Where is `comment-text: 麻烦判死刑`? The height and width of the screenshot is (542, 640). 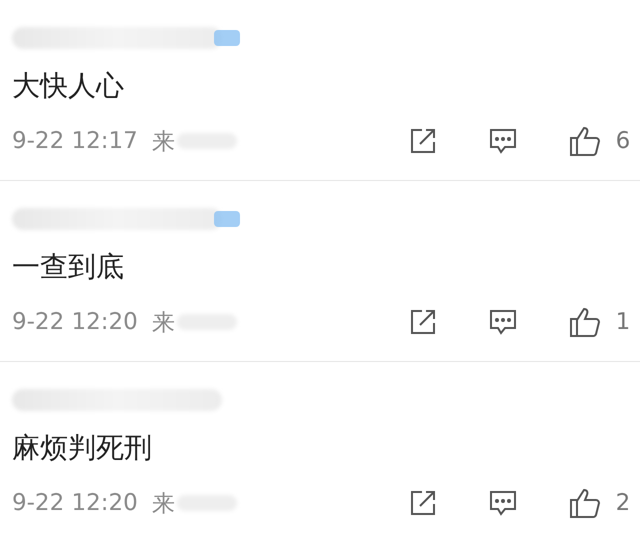
comment-text: 麻烦判死刑 is located at coordinates (82, 448).